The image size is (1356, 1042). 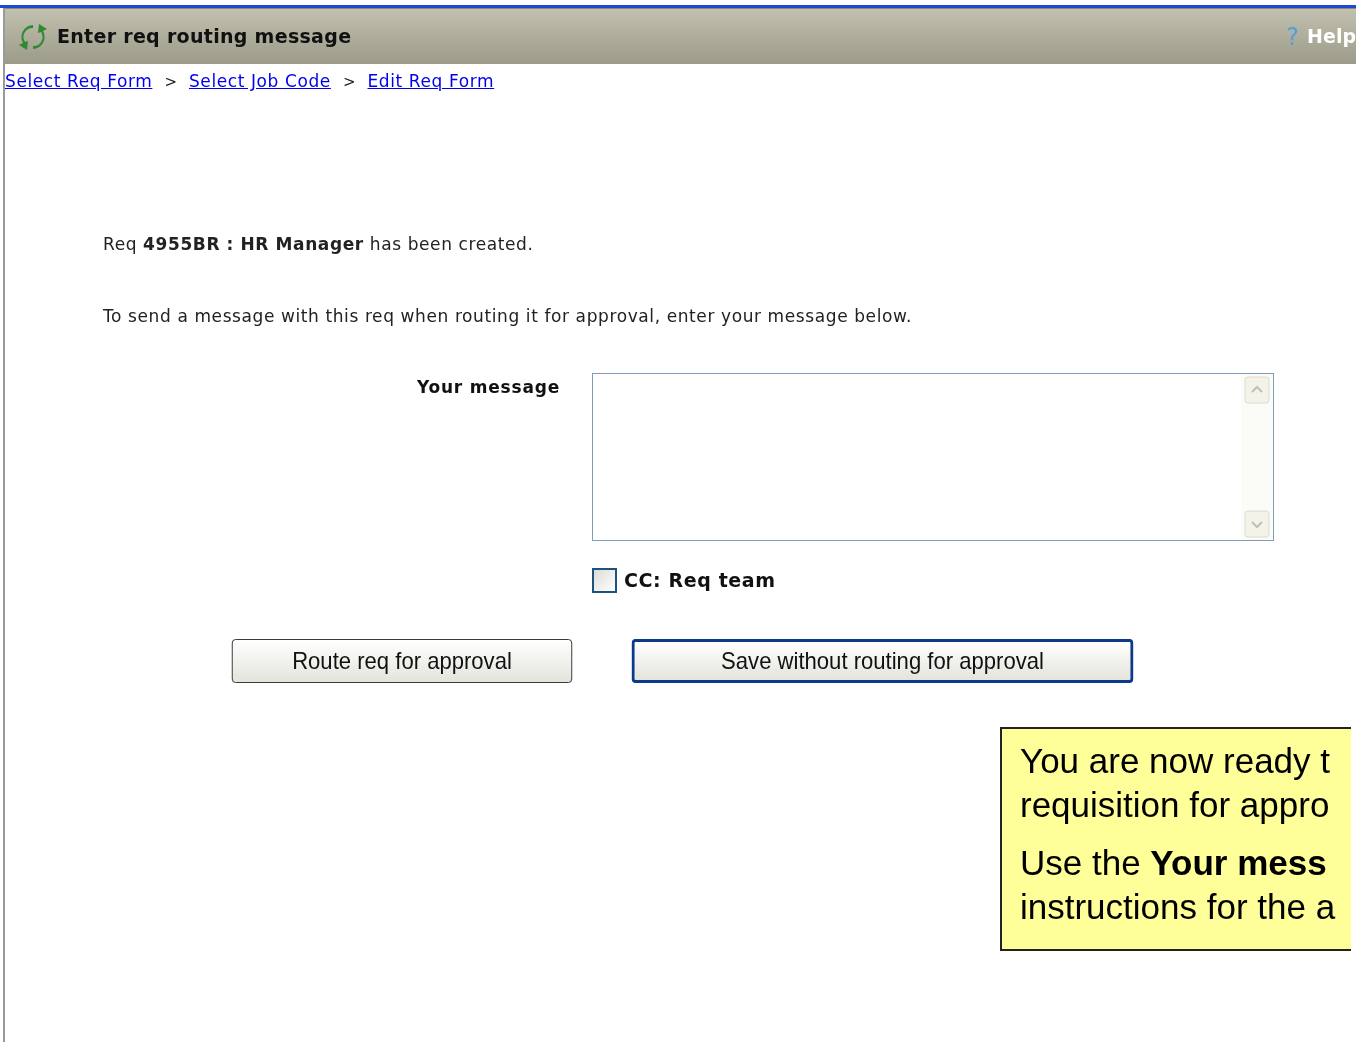 What do you see at coordinates (508, 316) in the screenshot?
I see `instruction-text: To send a message with this req when routing it for approval, enter your message below.` at bounding box center [508, 316].